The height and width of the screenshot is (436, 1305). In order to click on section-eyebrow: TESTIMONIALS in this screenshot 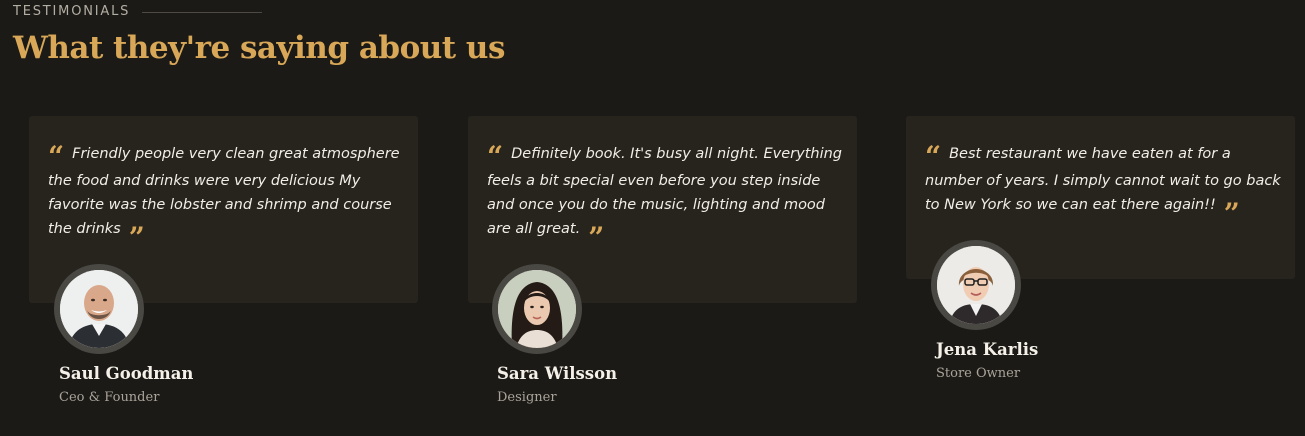, I will do `click(138, 11)`.